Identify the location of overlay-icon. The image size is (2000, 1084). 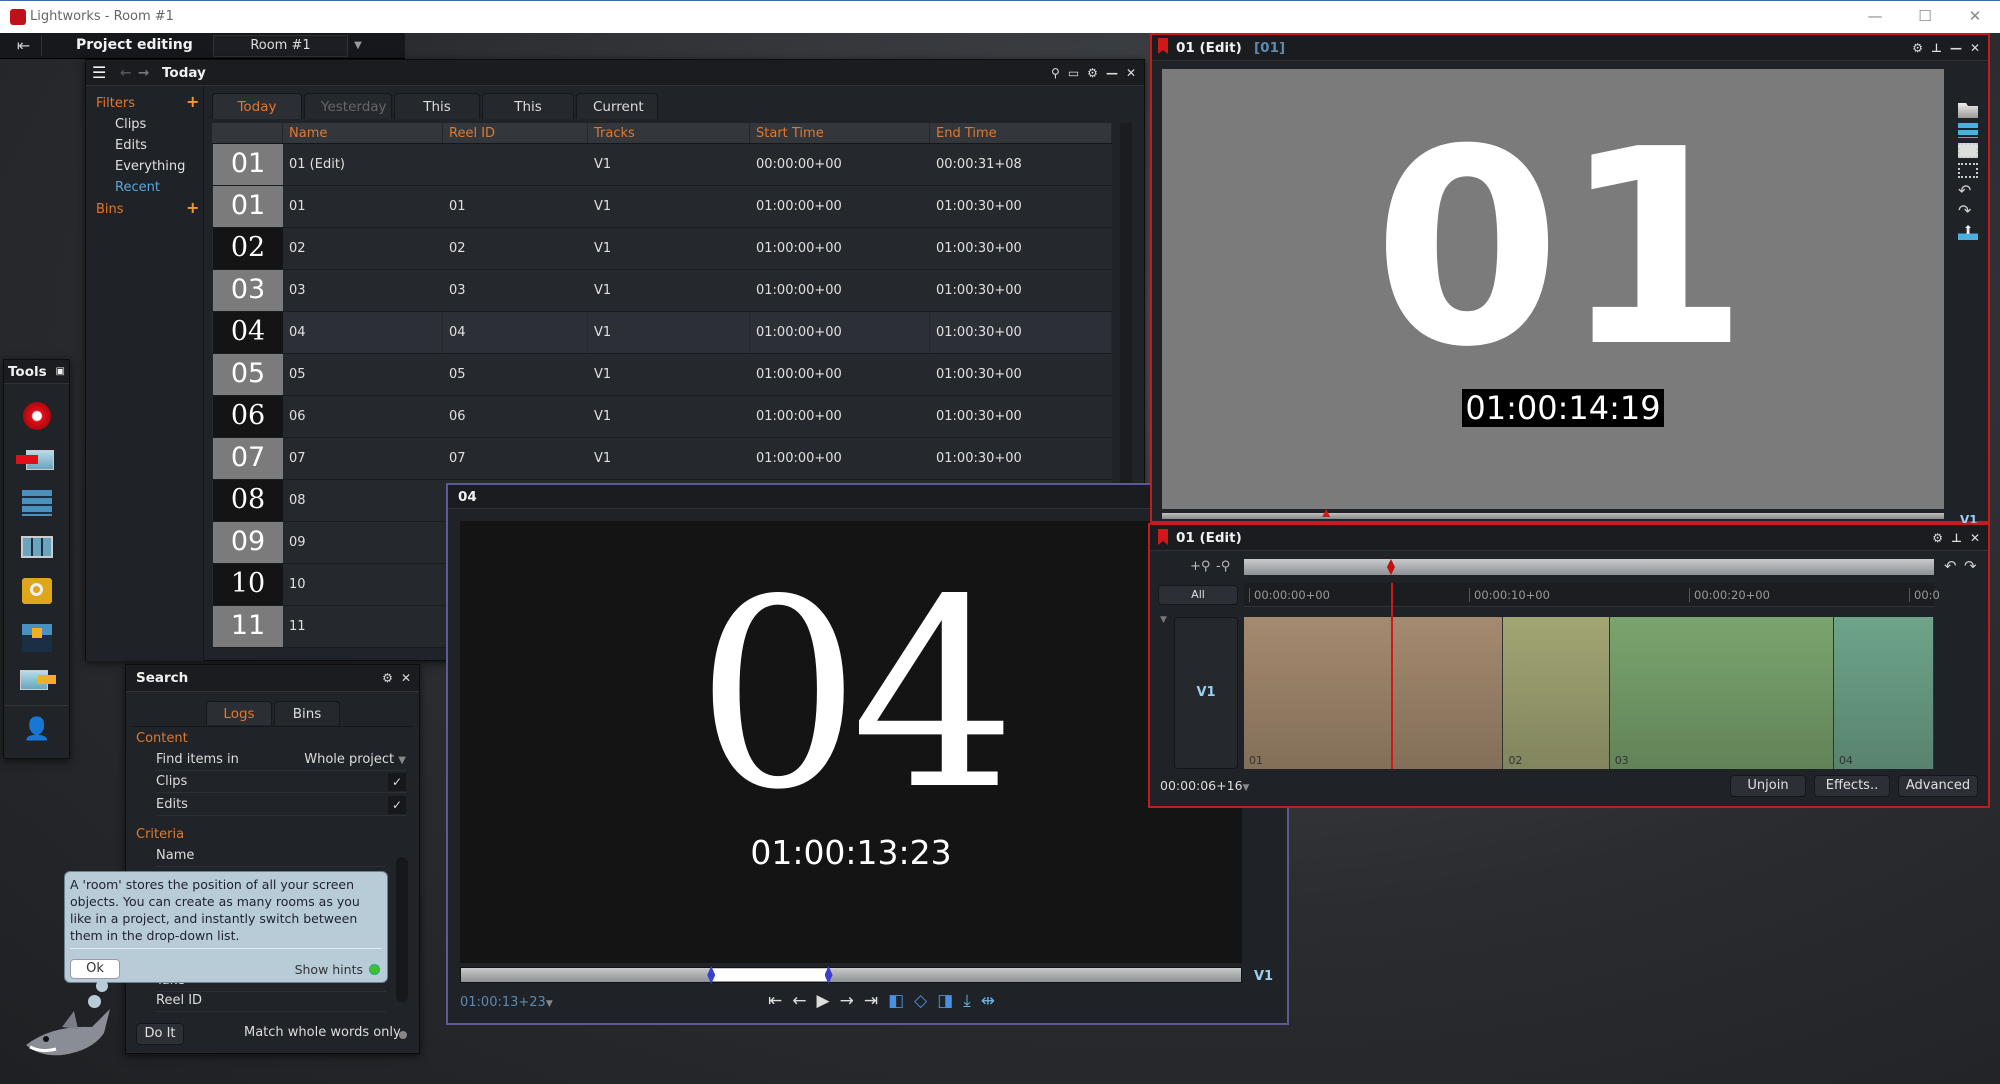
(1968, 170).